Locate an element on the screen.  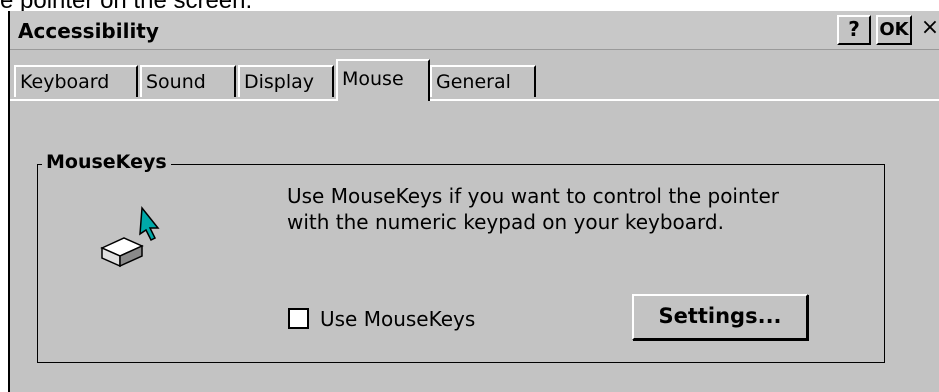
ok-button: OK is located at coordinates (894, 30).